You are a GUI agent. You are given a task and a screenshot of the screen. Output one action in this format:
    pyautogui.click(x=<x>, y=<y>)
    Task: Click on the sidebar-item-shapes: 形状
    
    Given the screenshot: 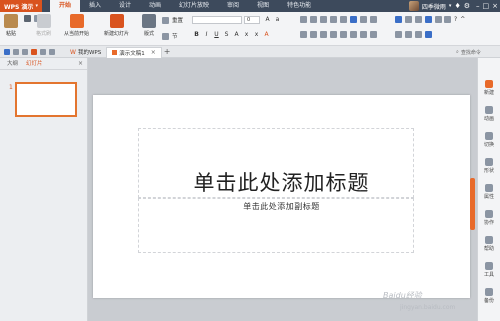 What is the action you would take?
    pyautogui.click(x=489, y=166)
    